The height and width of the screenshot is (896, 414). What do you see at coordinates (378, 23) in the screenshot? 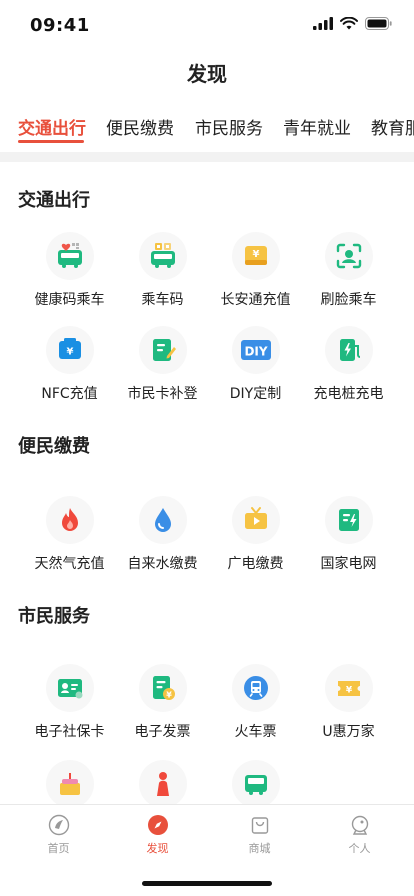
I see `battery-icon` at bounding box center [378, 23].